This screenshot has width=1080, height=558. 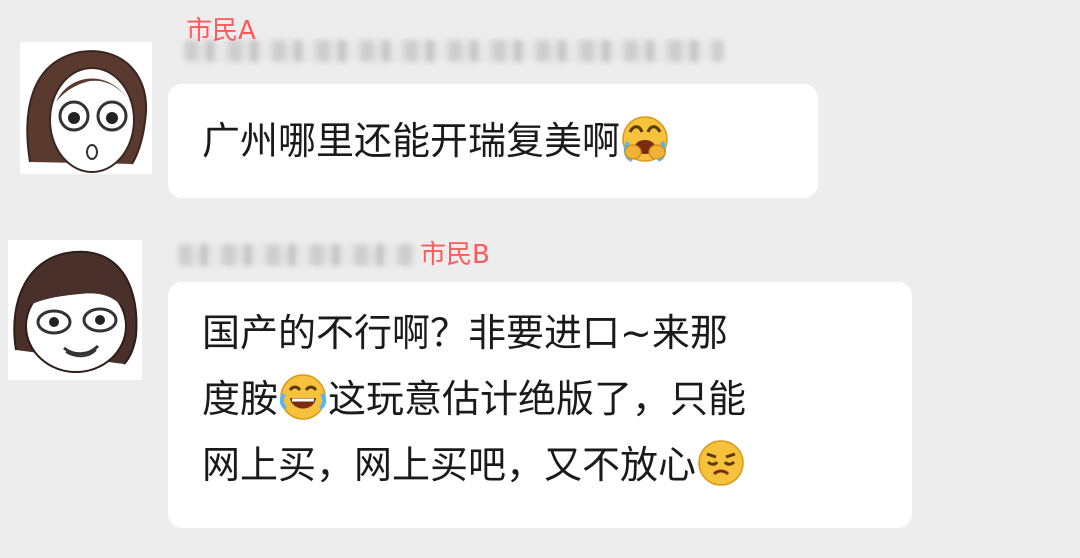 I want to click on message-text-b-line-3: 网上买，网上买吧，又不放心, so click(x=542, y=465).